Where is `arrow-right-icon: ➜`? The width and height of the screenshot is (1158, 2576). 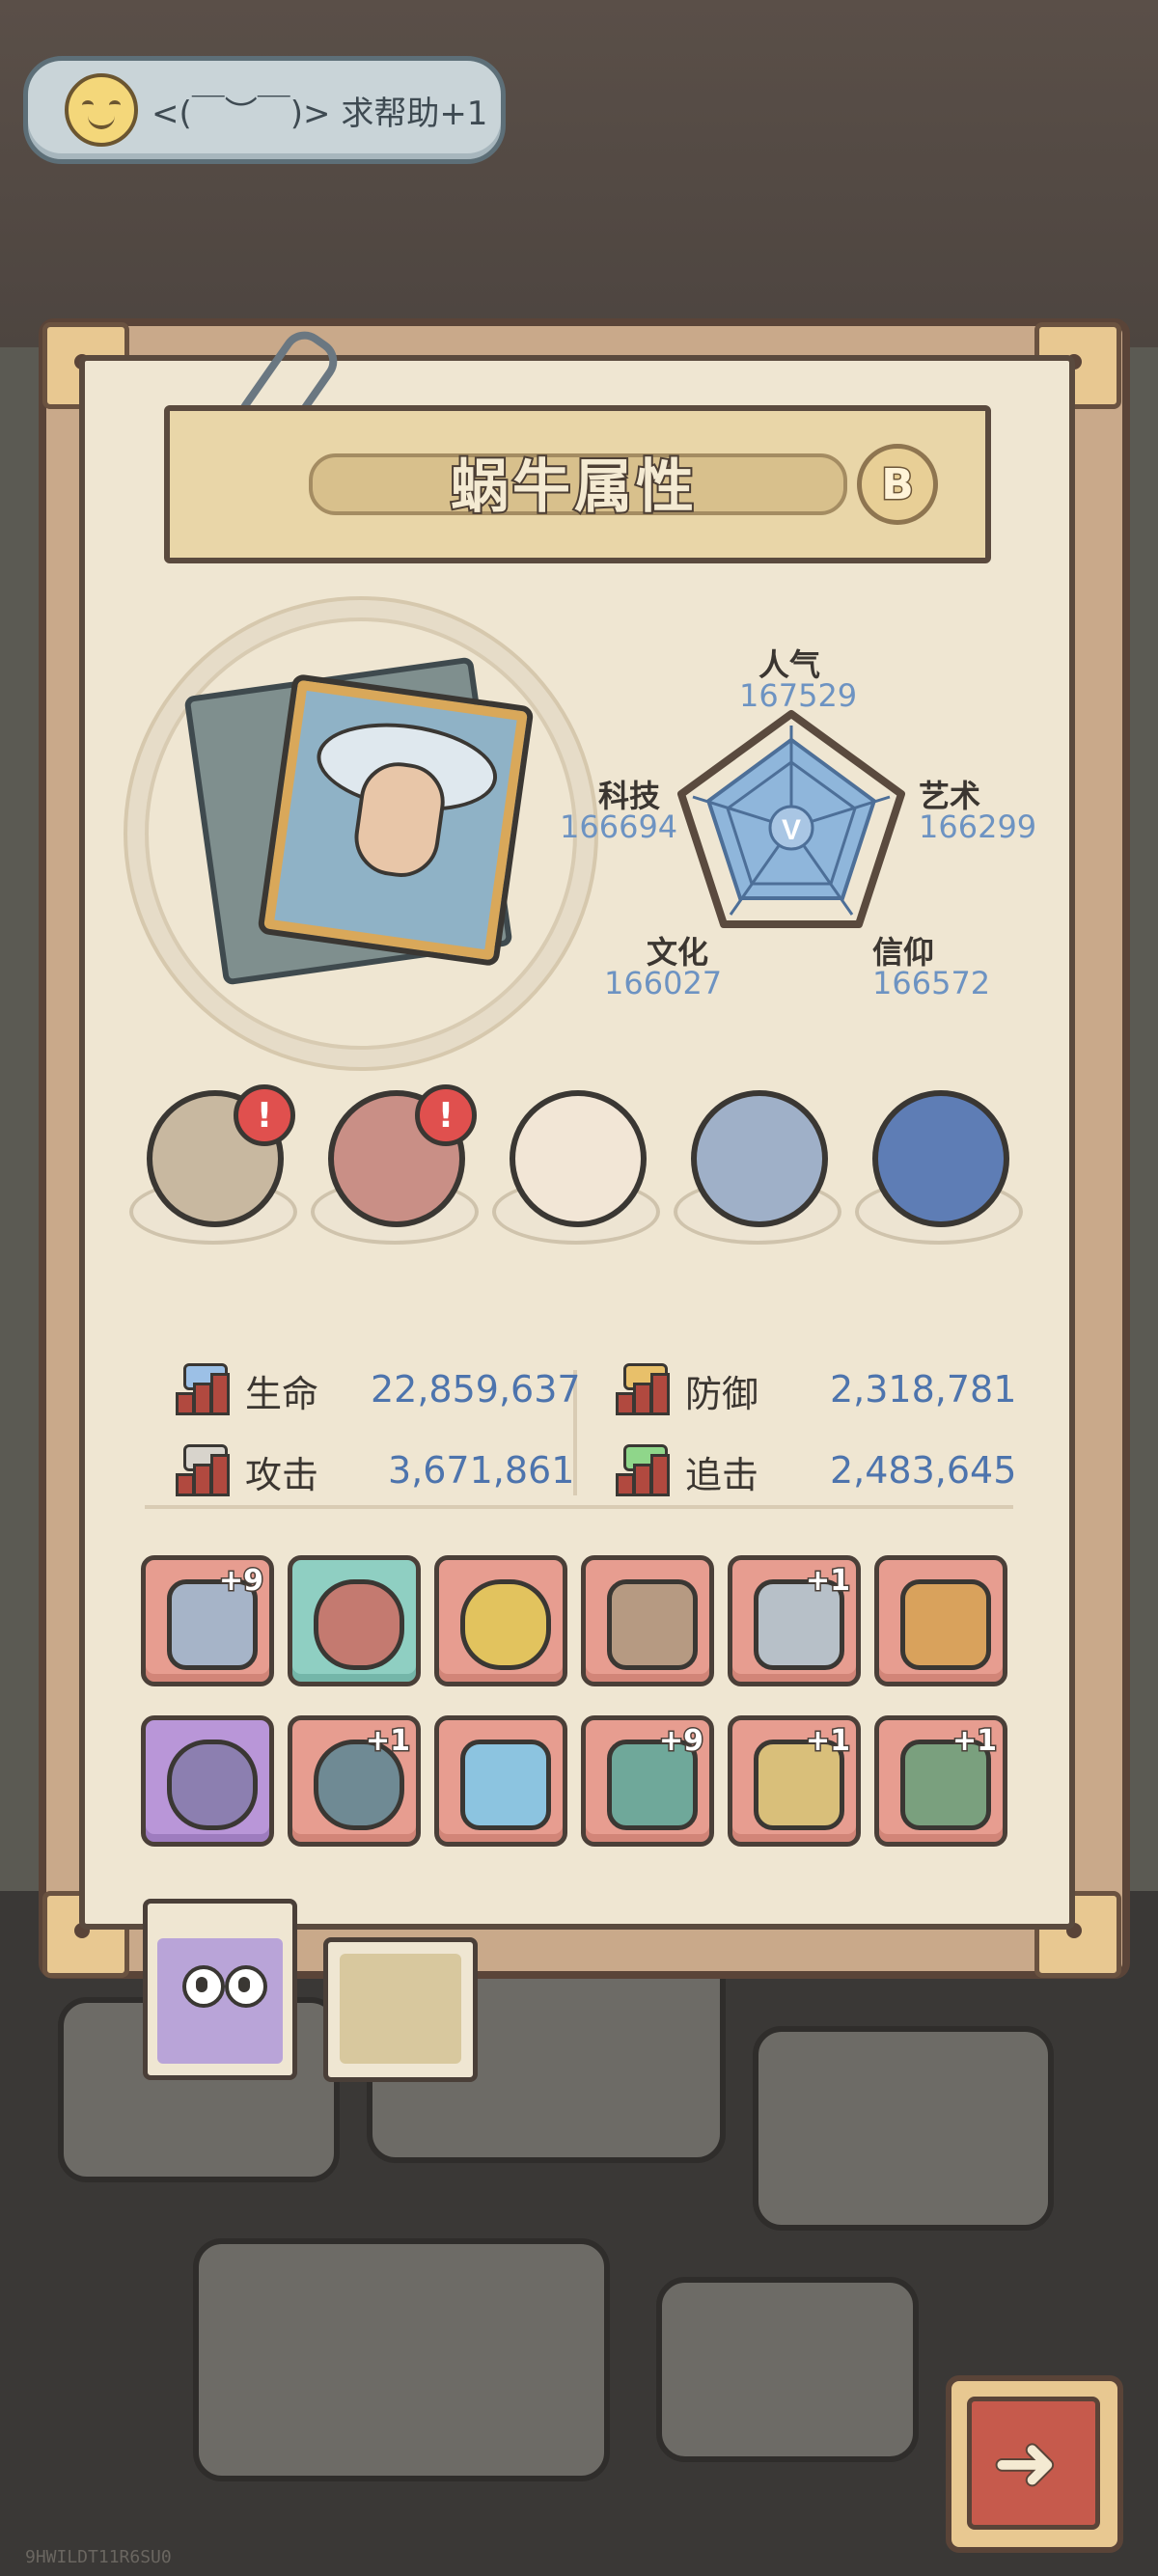
arrow-right-icon: ➜ is located at coordinates (1025, 2462).